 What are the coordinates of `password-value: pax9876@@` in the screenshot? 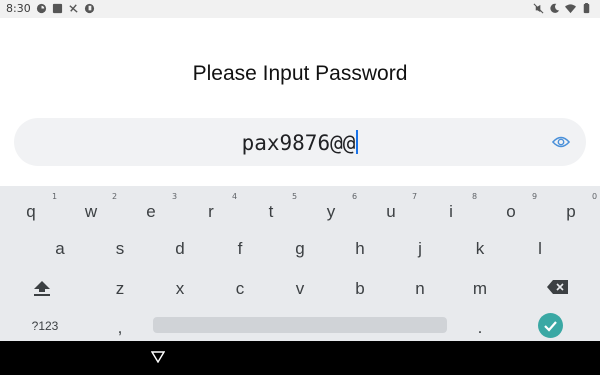 It's located at (298, 143).